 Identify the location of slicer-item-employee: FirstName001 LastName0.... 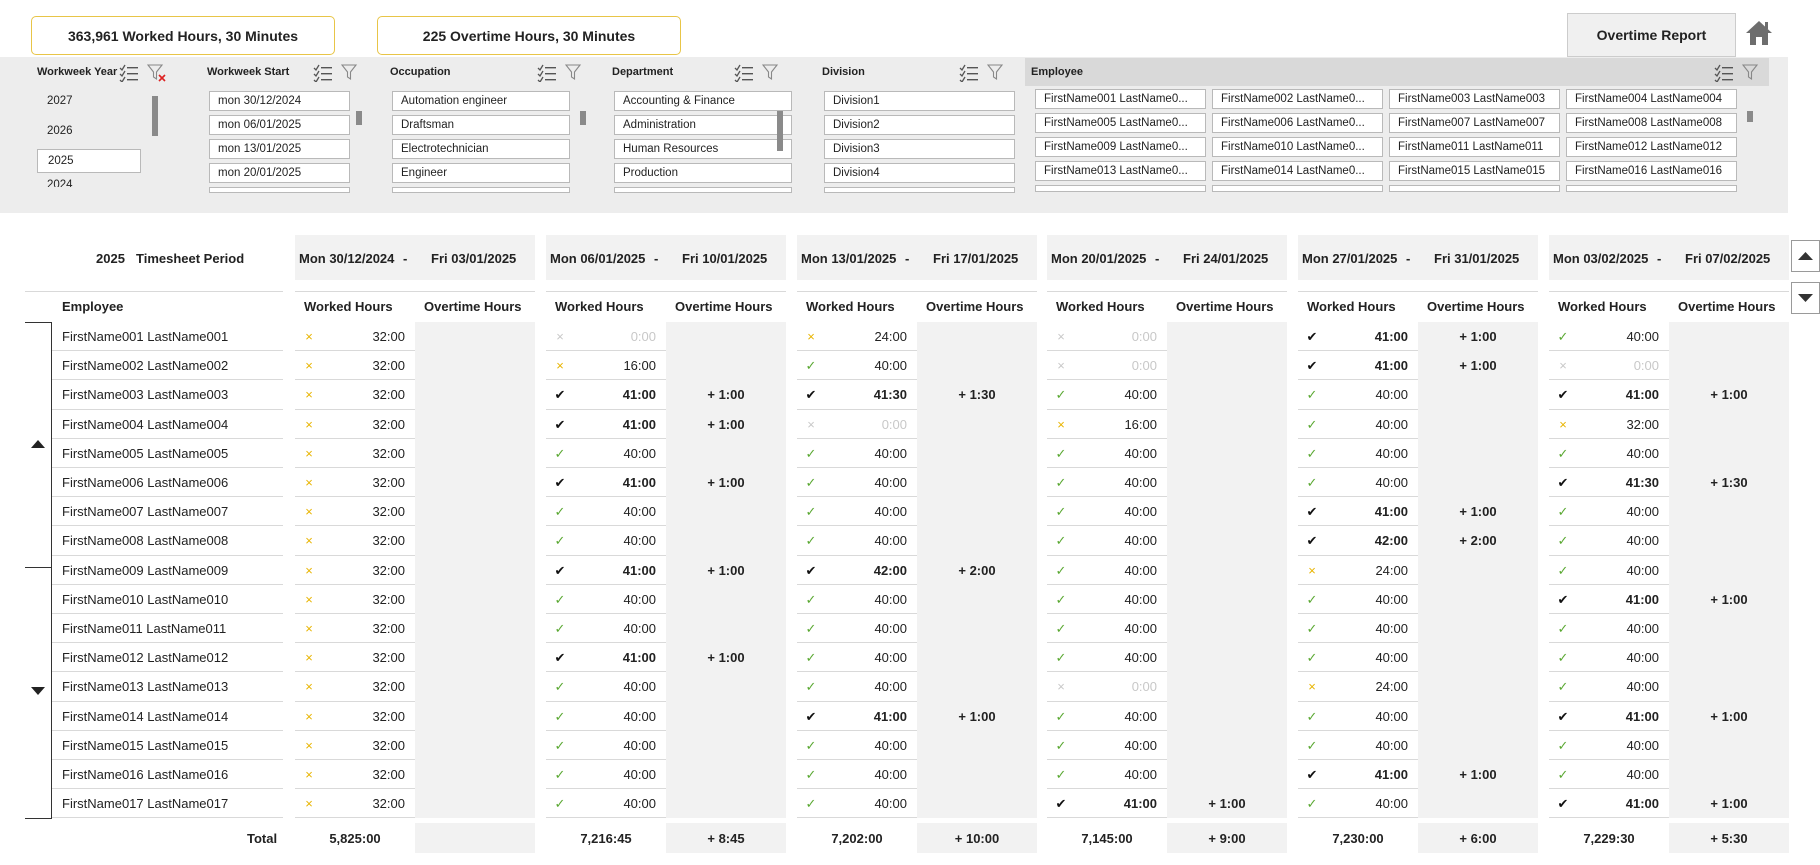
(1120, 99).